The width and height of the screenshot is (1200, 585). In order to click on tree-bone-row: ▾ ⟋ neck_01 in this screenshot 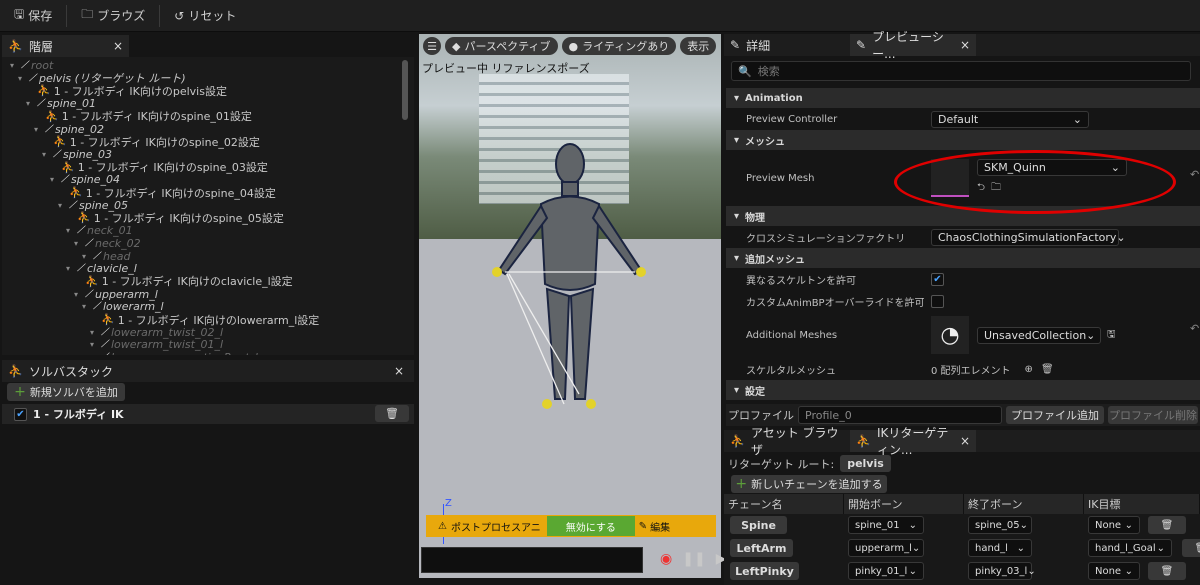, I will do `click(99, 230)`.